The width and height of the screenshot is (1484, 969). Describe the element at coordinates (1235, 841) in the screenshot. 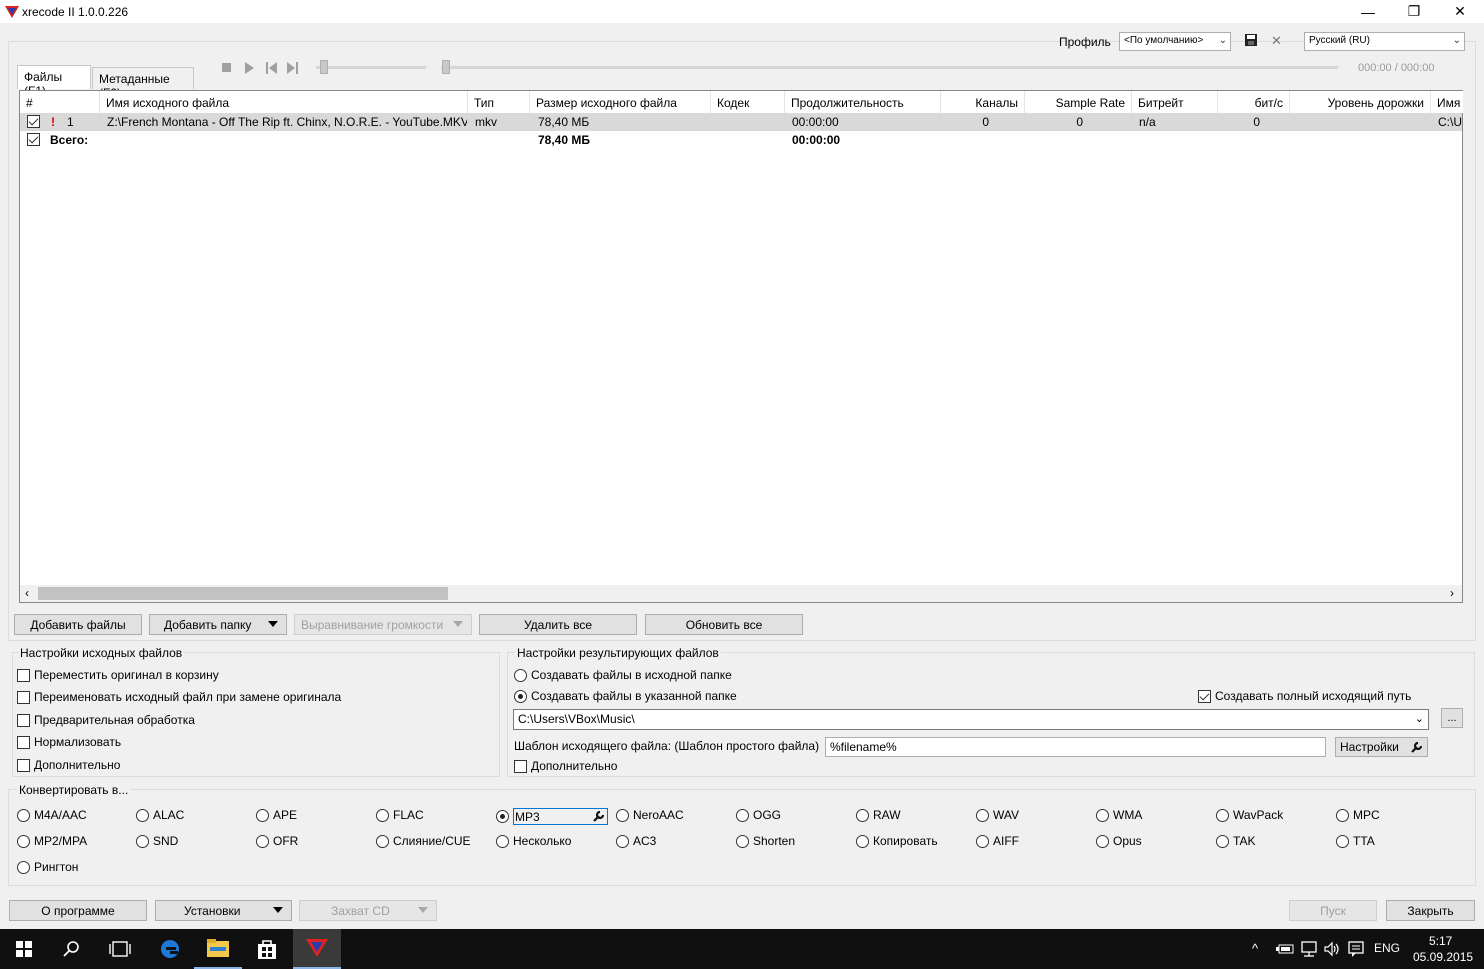

I see `format-option-tak: TAK` at that location.